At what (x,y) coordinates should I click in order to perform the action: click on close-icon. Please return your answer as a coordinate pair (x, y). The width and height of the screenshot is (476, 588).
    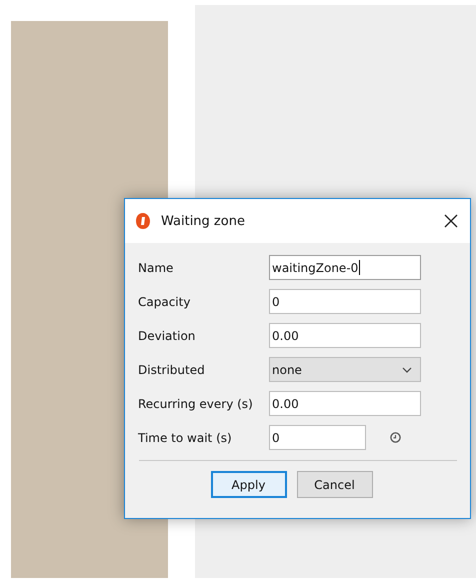
    Looking at the image, I should click on (451, 221).